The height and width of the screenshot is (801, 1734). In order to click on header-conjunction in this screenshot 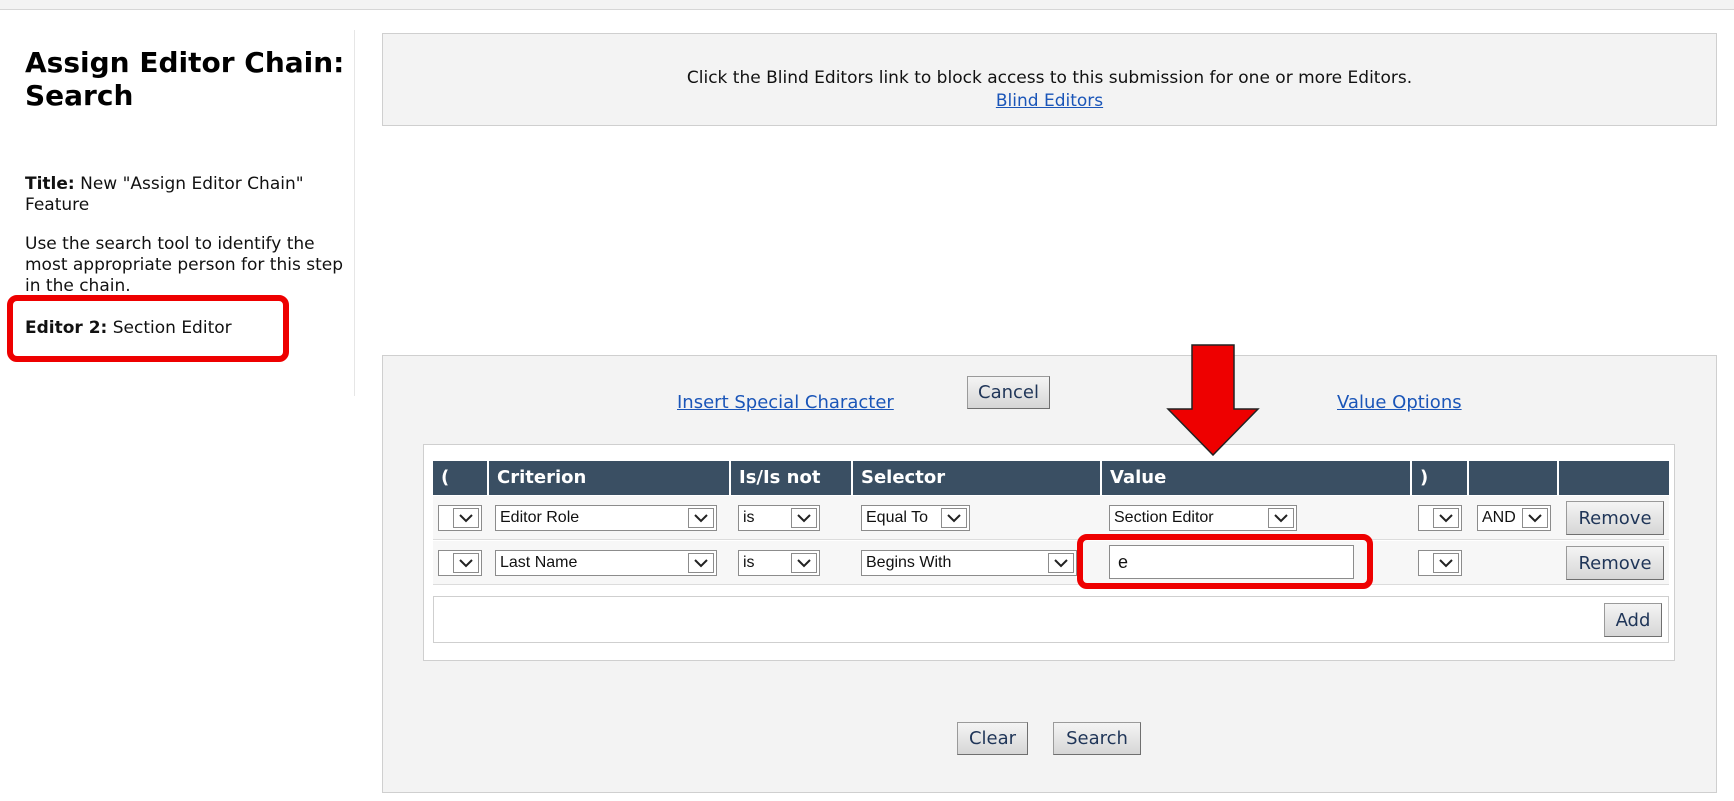, I will do `click(1514, 478)`.